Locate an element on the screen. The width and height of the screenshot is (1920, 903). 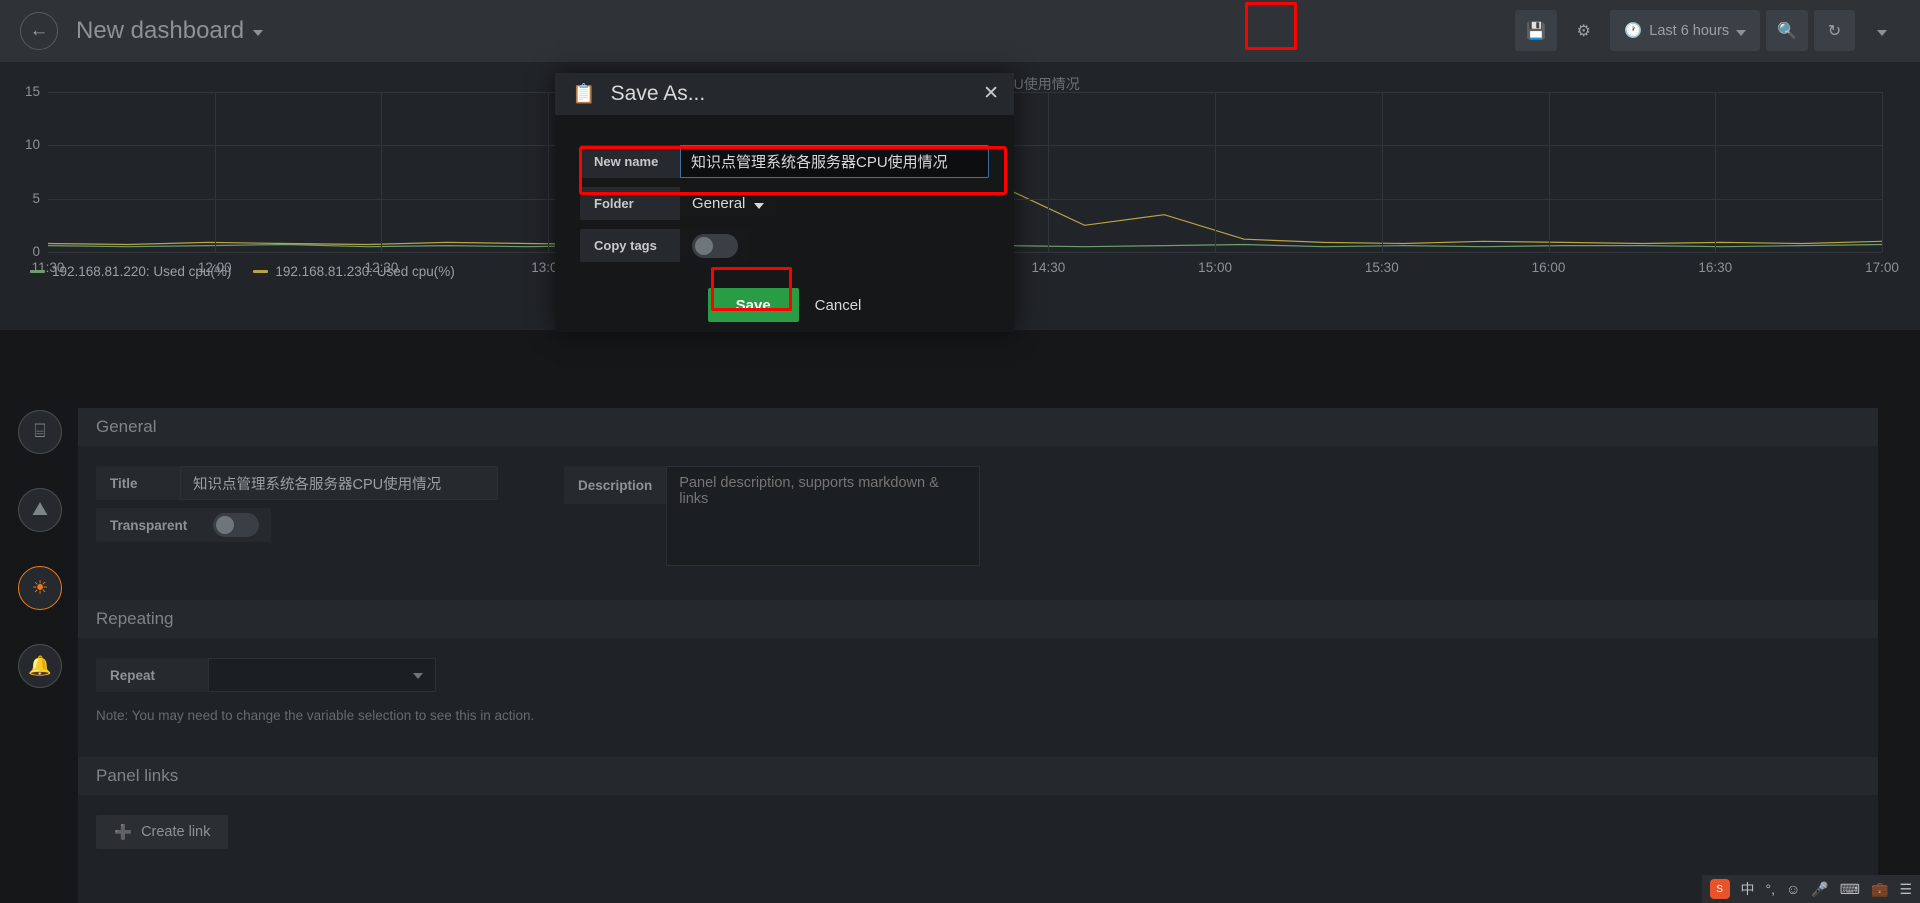
repeat-variable-select is located at coordinates (322, 675).